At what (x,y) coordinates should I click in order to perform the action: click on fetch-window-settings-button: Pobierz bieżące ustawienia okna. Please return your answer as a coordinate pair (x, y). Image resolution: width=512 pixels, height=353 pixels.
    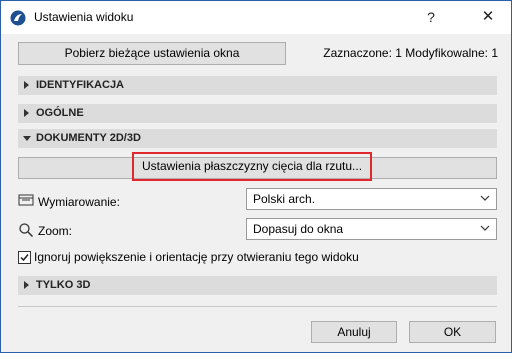
    Looking at the image, I should click on (152, 53).